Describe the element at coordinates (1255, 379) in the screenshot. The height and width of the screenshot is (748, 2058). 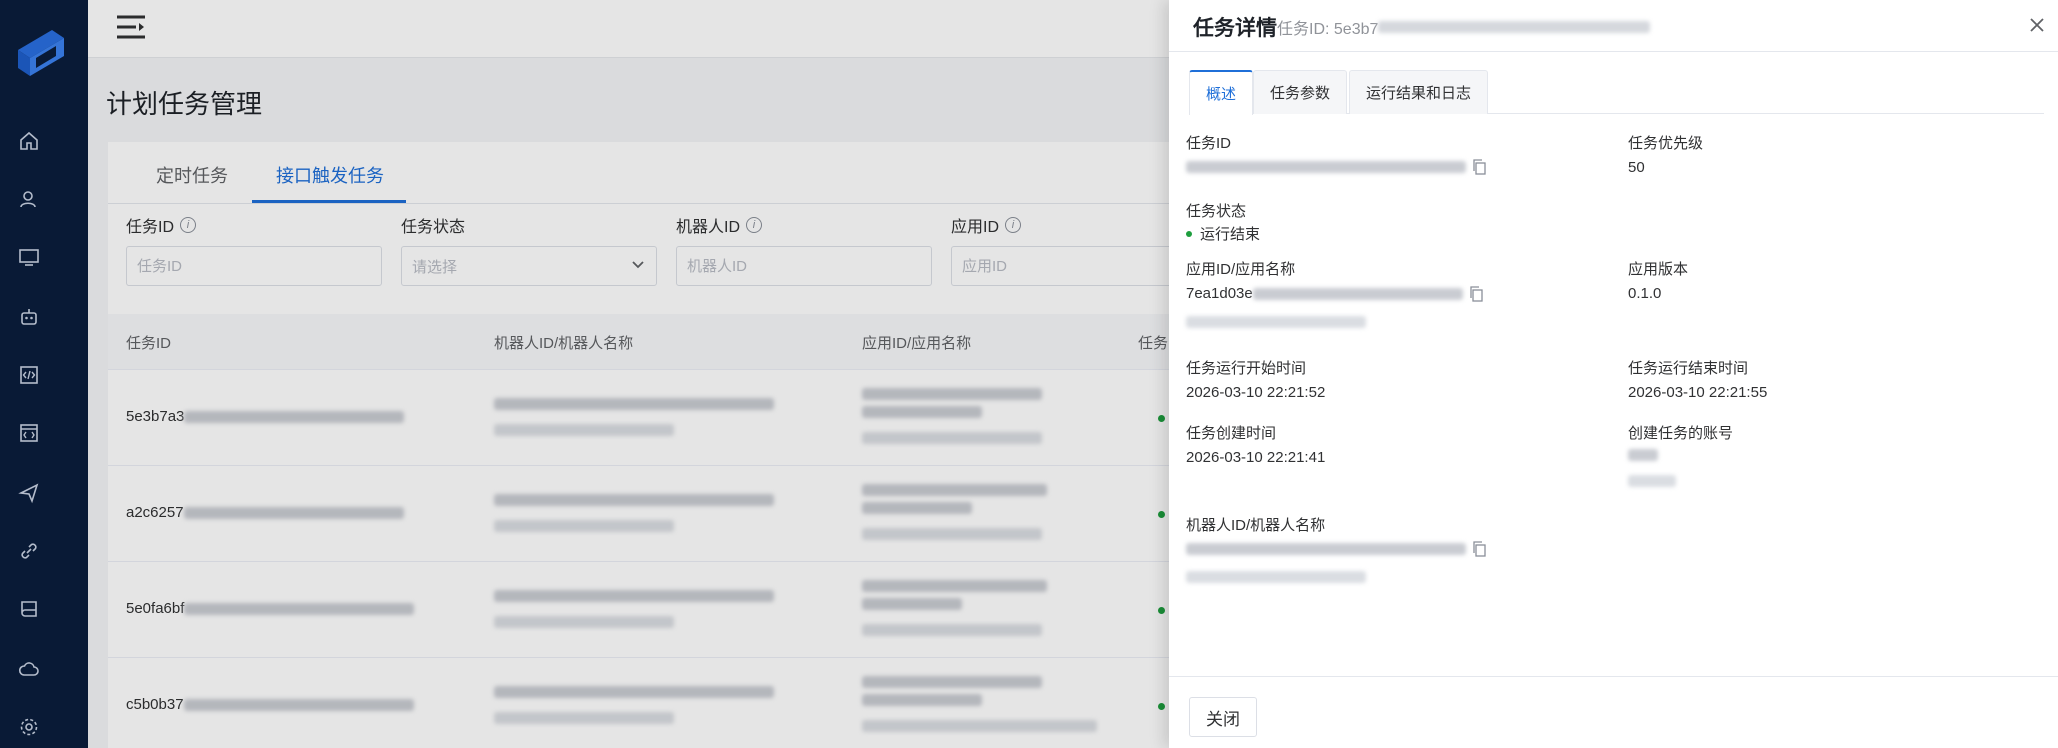
I see `field-start-time: 任务运行开始时间 2026-03-10 22:21:52` at that location.